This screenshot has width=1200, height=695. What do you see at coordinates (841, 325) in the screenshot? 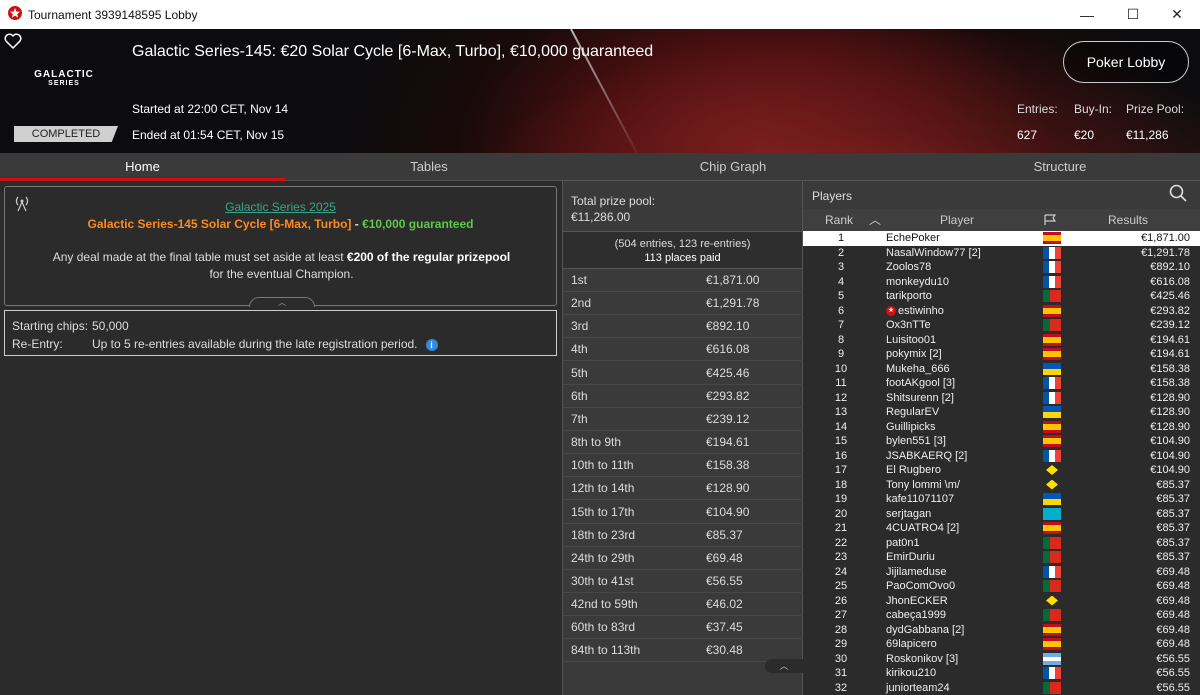
I see `player-rank: 7` at bounding box center [841, 325].